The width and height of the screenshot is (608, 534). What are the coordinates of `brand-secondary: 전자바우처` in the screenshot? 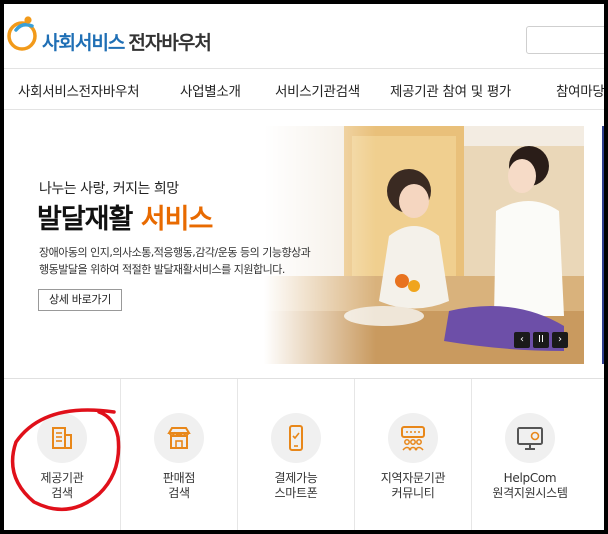 It's located at (169, 43).